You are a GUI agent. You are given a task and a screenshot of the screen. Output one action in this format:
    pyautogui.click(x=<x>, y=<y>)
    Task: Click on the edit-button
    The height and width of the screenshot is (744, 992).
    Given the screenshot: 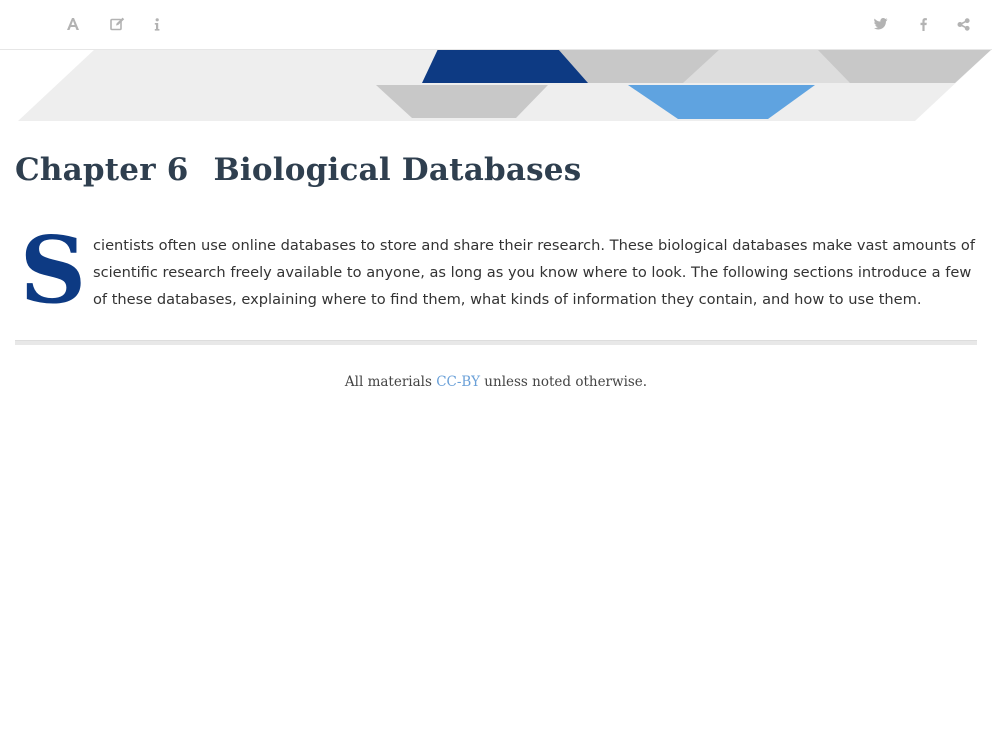 What is the action you would take?
    pyautogui.click(x=117, y=24)
    